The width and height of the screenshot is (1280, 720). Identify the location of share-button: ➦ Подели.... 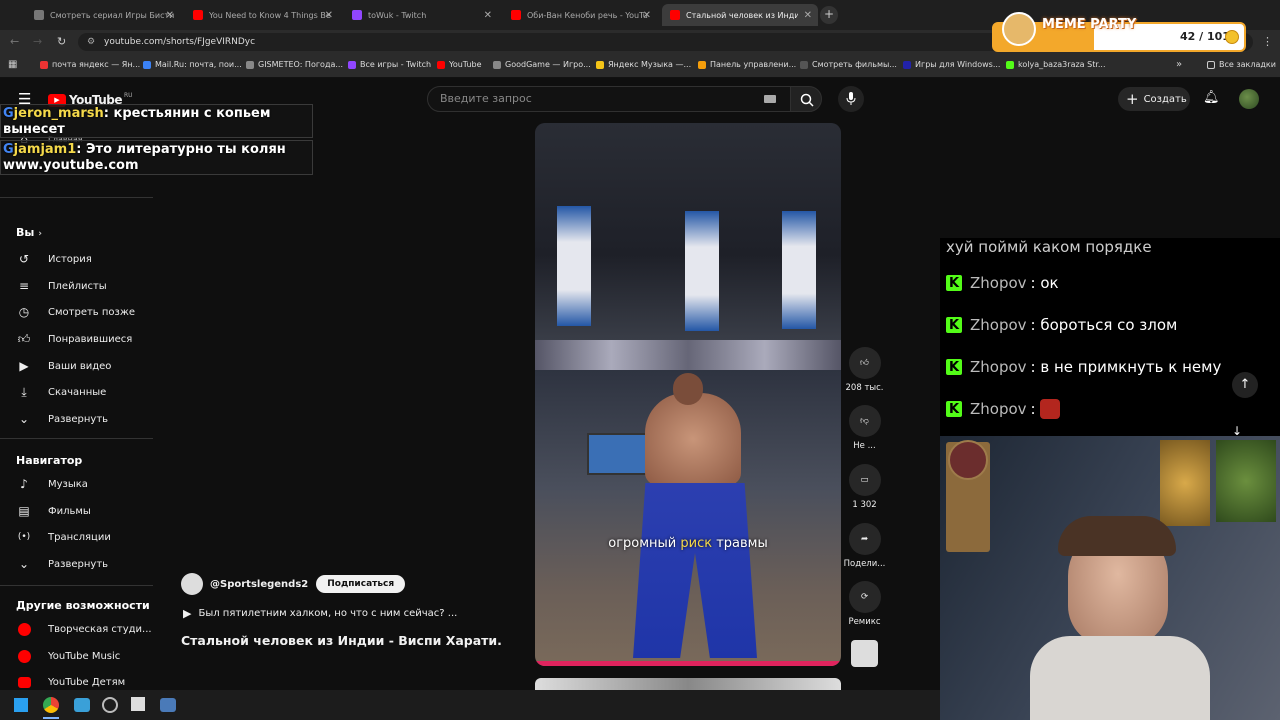
(864, 546).